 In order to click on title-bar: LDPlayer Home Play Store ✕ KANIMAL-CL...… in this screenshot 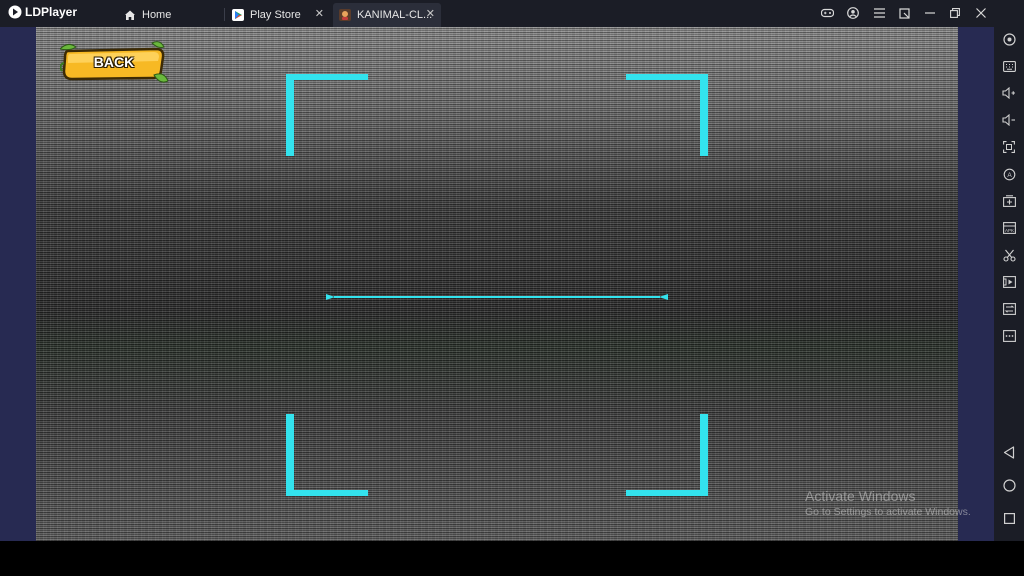, I will do `click(512, 13)`.